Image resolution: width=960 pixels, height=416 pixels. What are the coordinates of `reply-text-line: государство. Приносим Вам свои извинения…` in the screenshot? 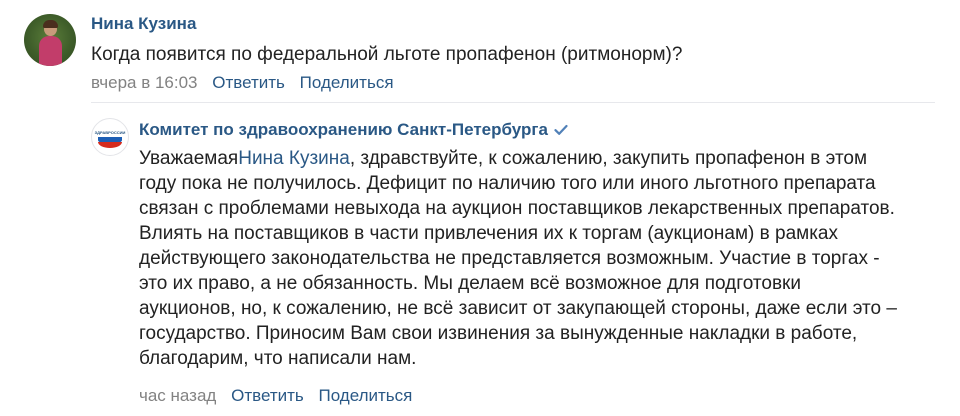 It's located at (498, 333).